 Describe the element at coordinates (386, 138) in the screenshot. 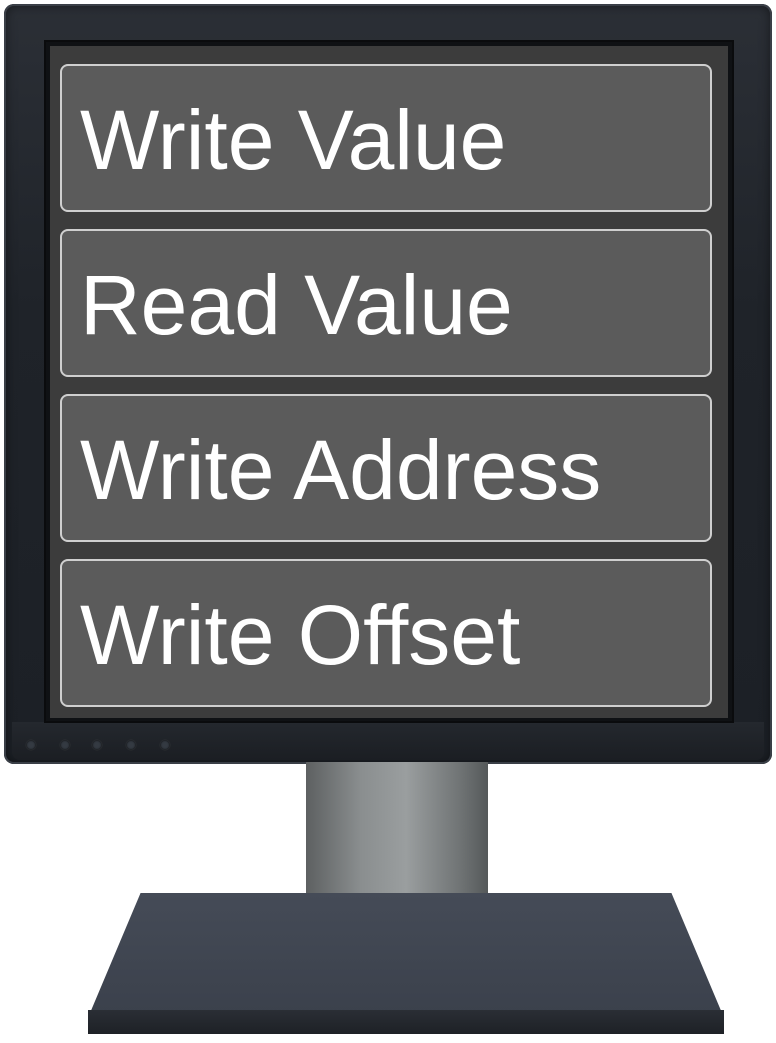

I see `write-value-button: Write Value` at that location.